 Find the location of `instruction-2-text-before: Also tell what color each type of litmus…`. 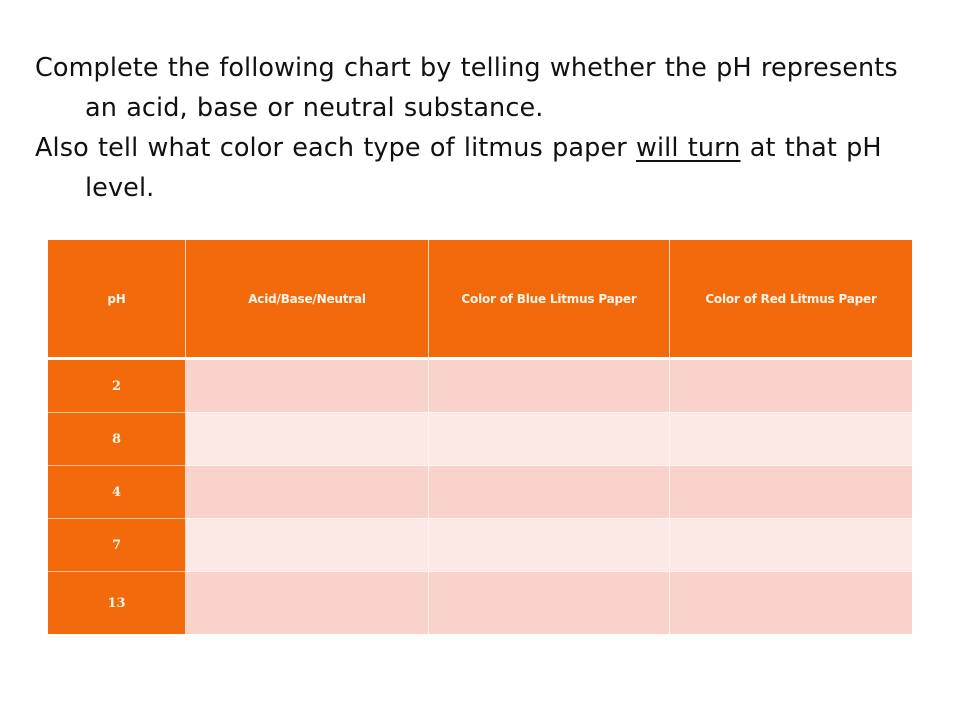

instruction-2-text-before: Also tell what color each type of litmus… is located at coordinates (336, 148).